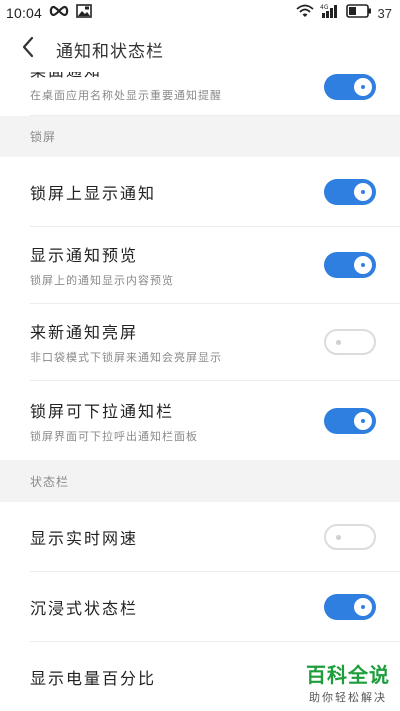  What do you see at coordinates (84, 538) in the screenshot?
I see `setting-title: 显示实时网速` at bounding box center [84, 538].